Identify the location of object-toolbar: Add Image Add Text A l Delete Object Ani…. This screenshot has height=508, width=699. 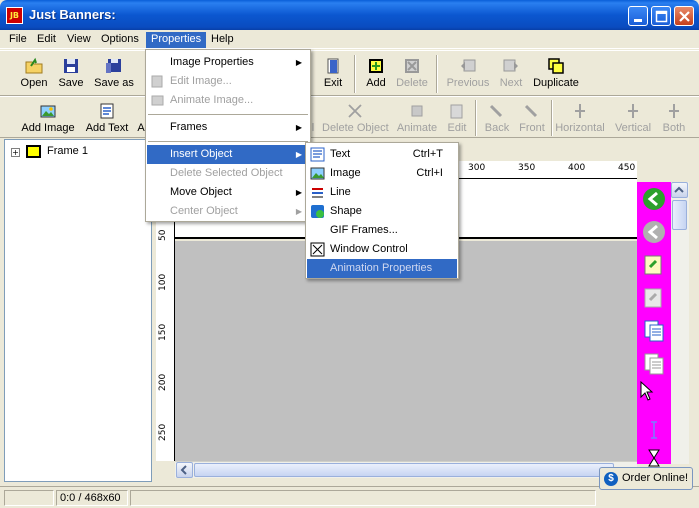
(349, 117).